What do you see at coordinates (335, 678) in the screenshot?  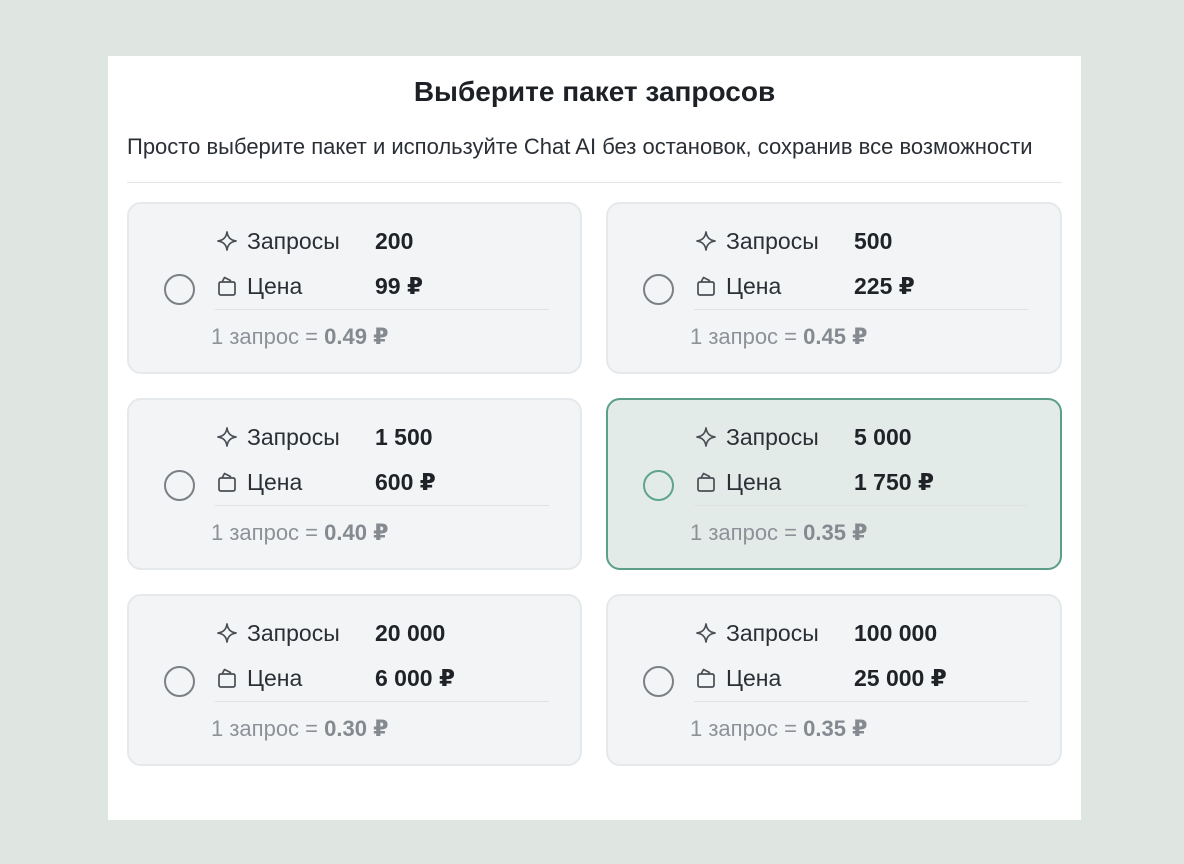 I see `price-row: Цена 6 000 ₽` at bounding box center [335, 678].